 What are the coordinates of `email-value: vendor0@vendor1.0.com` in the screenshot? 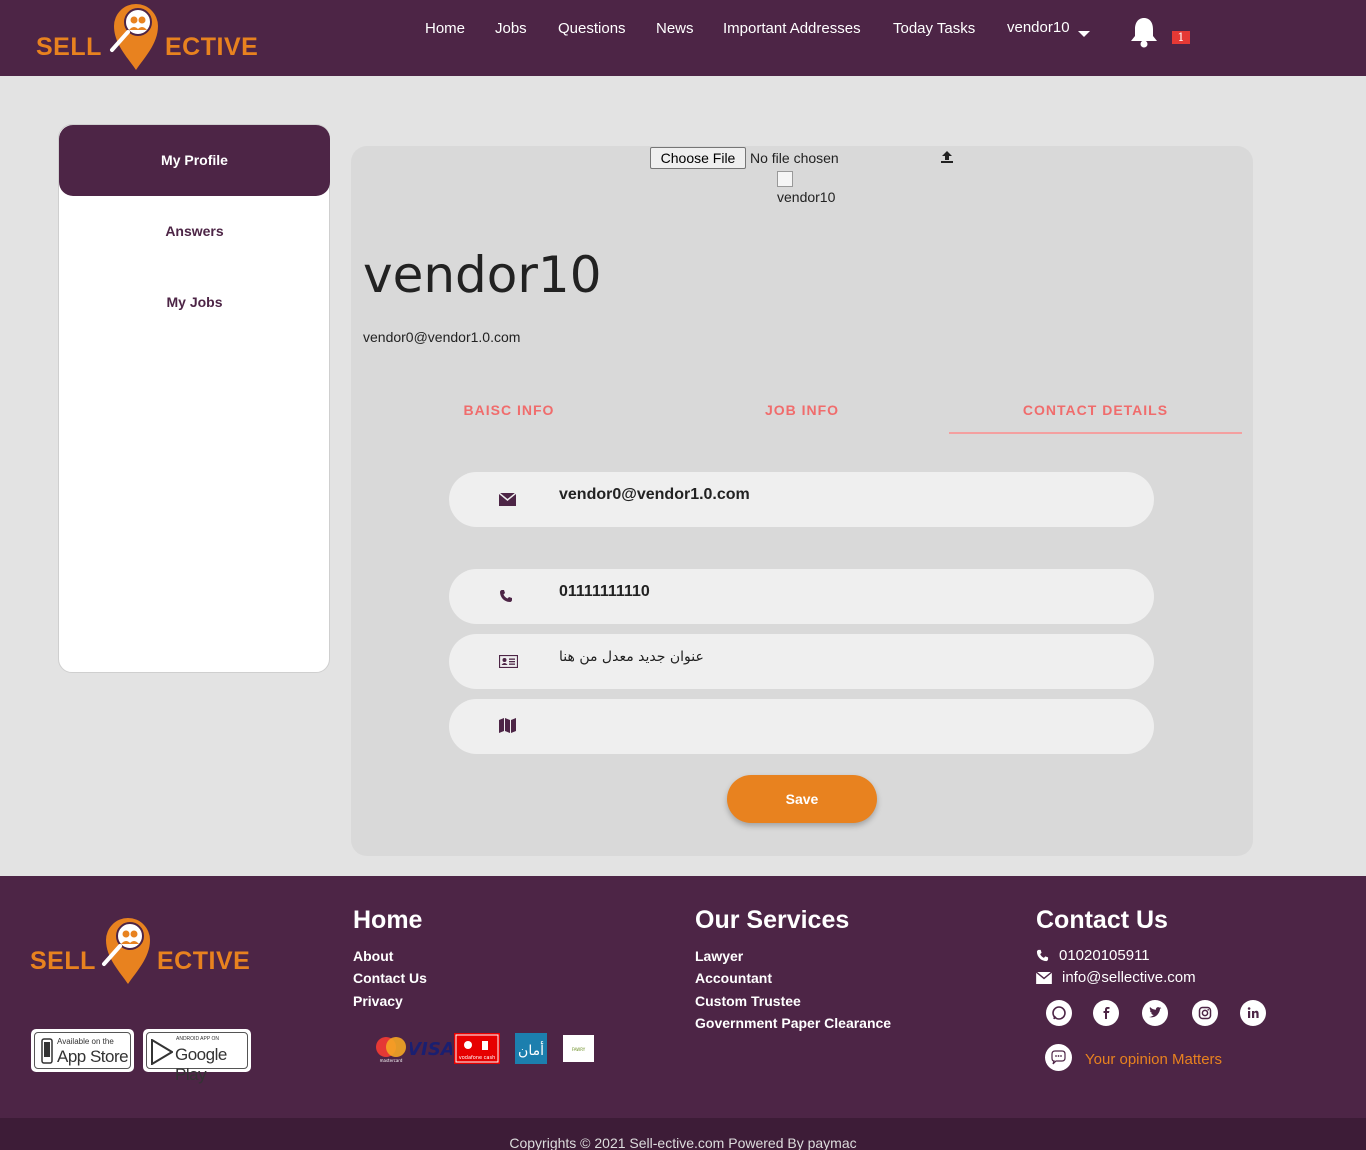 It's located at (654, 494).